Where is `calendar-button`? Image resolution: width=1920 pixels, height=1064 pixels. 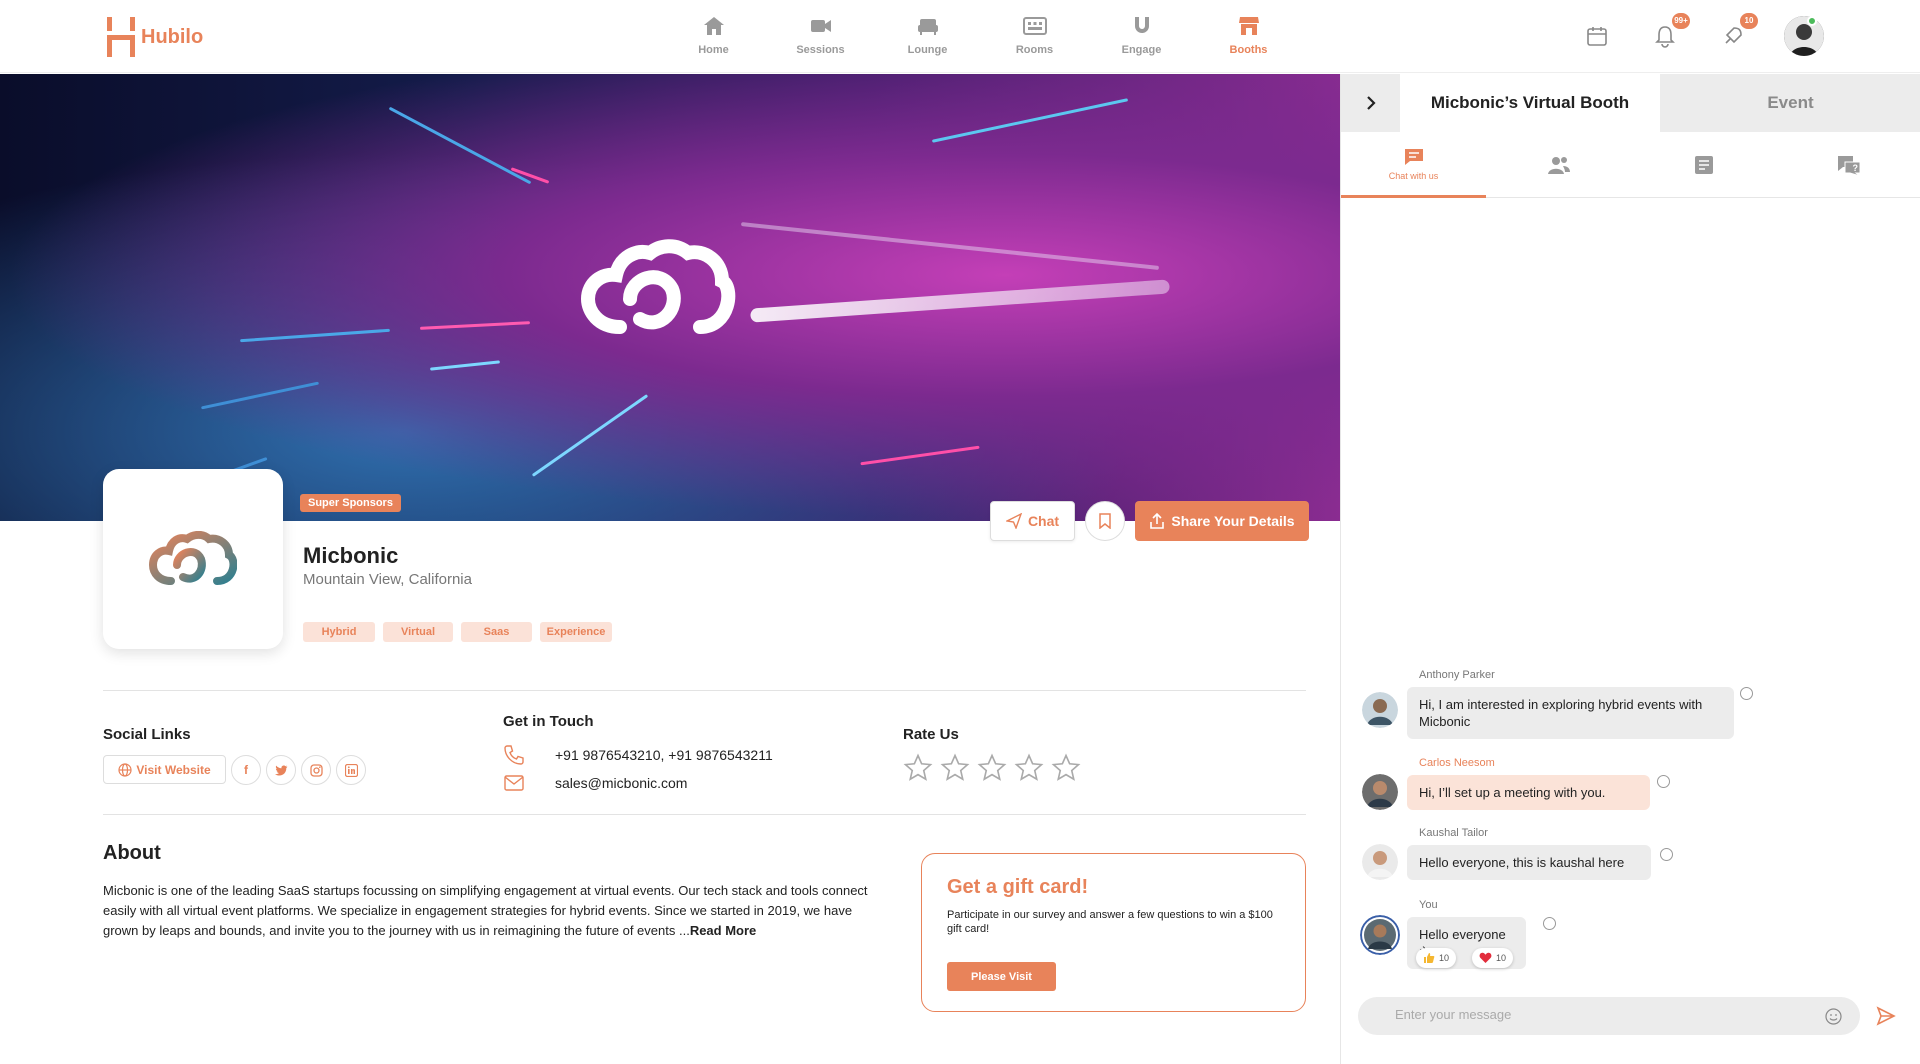 calendar-button is located at coordinates (1597, 36).